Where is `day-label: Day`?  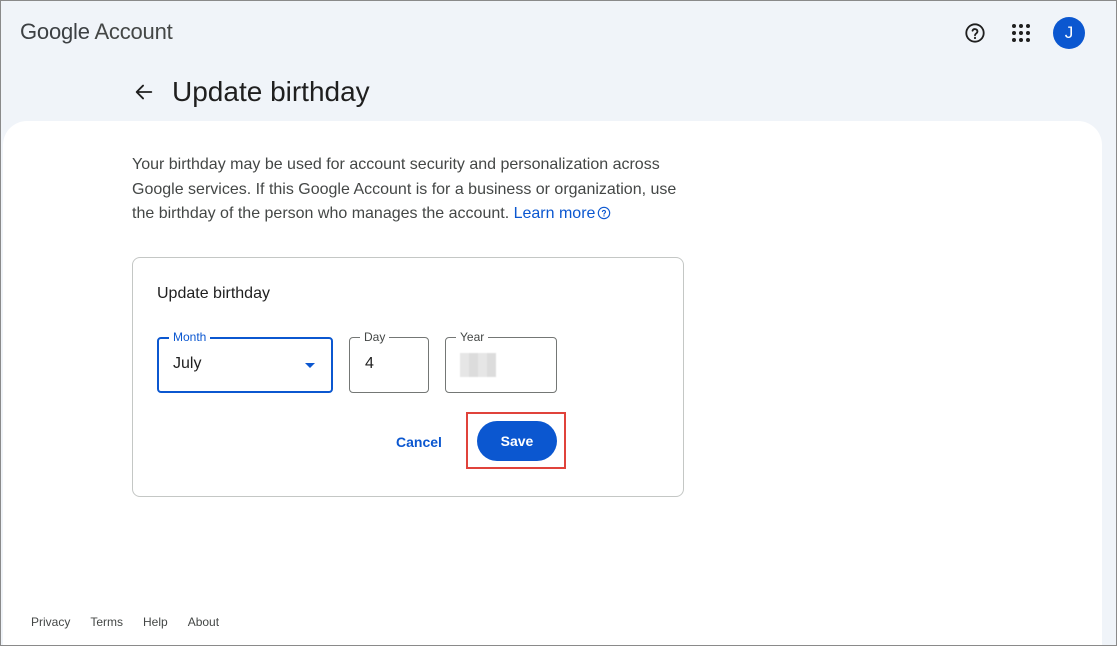 day-label: Day is located at coordinates (375, 337).